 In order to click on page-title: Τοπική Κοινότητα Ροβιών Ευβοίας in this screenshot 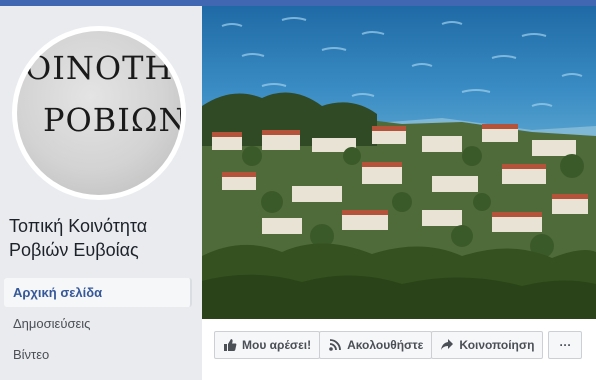, I will do `click(101, 238)`.